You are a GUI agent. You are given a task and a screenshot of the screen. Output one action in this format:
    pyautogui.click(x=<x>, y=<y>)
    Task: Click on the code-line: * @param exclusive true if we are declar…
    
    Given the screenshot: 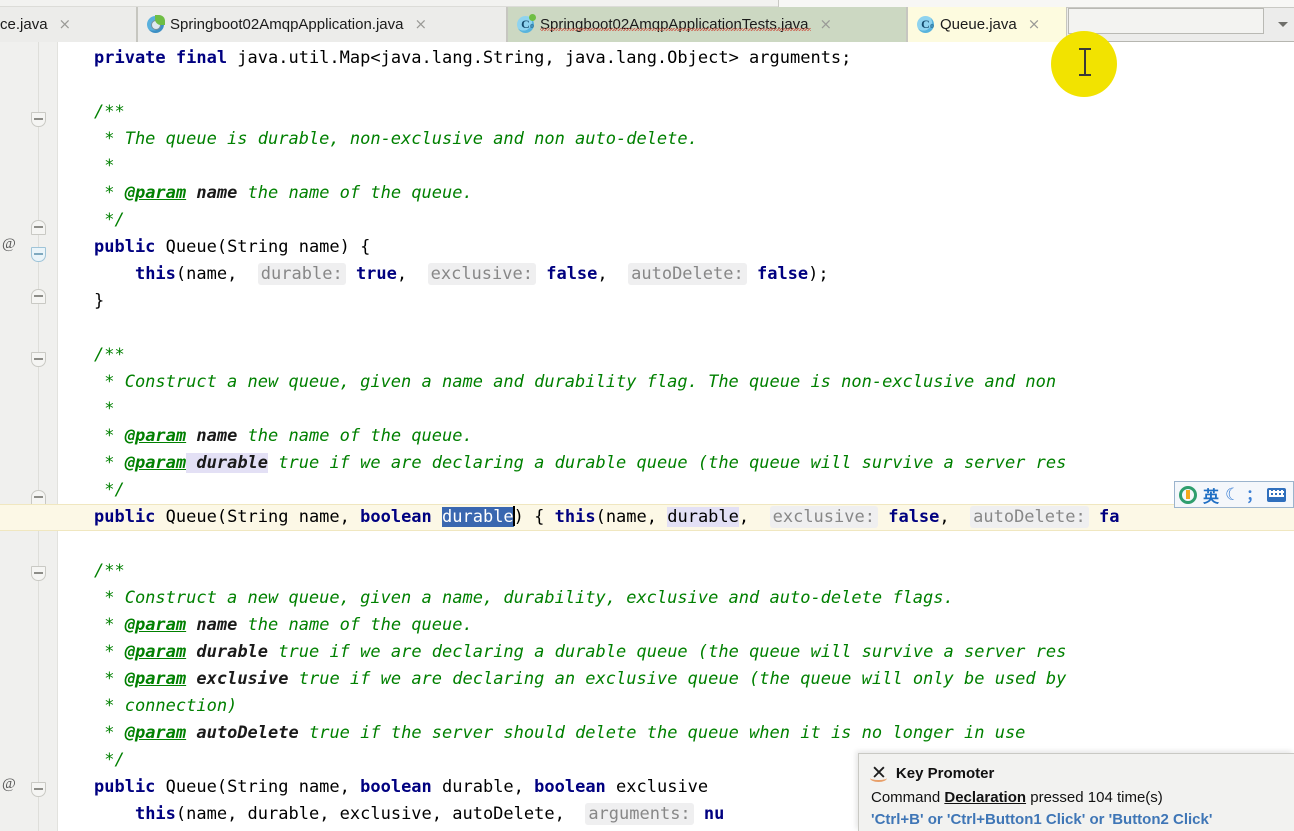 What is the action you would take?
    pyautogui.click(x=562, y=679)
    